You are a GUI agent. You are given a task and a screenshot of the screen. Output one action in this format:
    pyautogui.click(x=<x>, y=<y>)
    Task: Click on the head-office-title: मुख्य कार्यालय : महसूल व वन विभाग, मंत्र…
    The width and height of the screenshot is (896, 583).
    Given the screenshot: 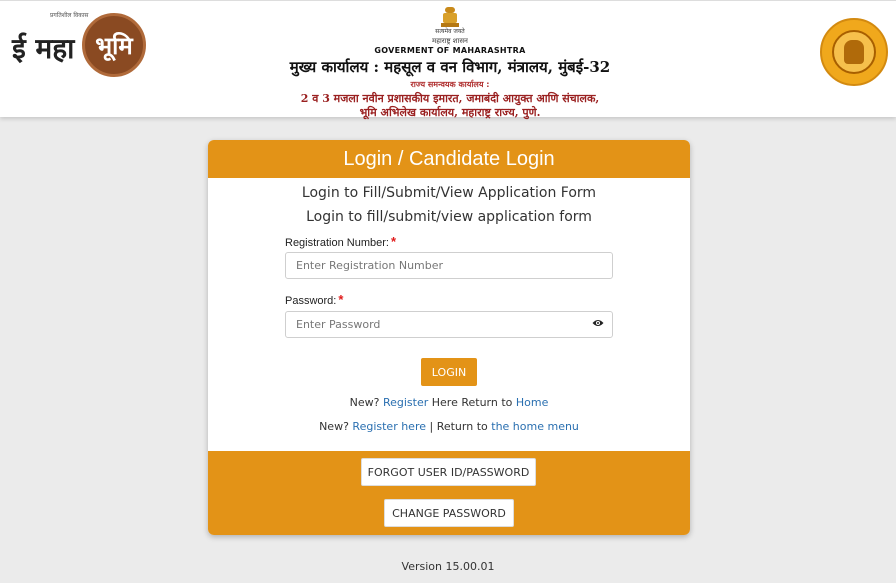 What is the action you would take?
    pyautogui.click(x=450, y=67)
    